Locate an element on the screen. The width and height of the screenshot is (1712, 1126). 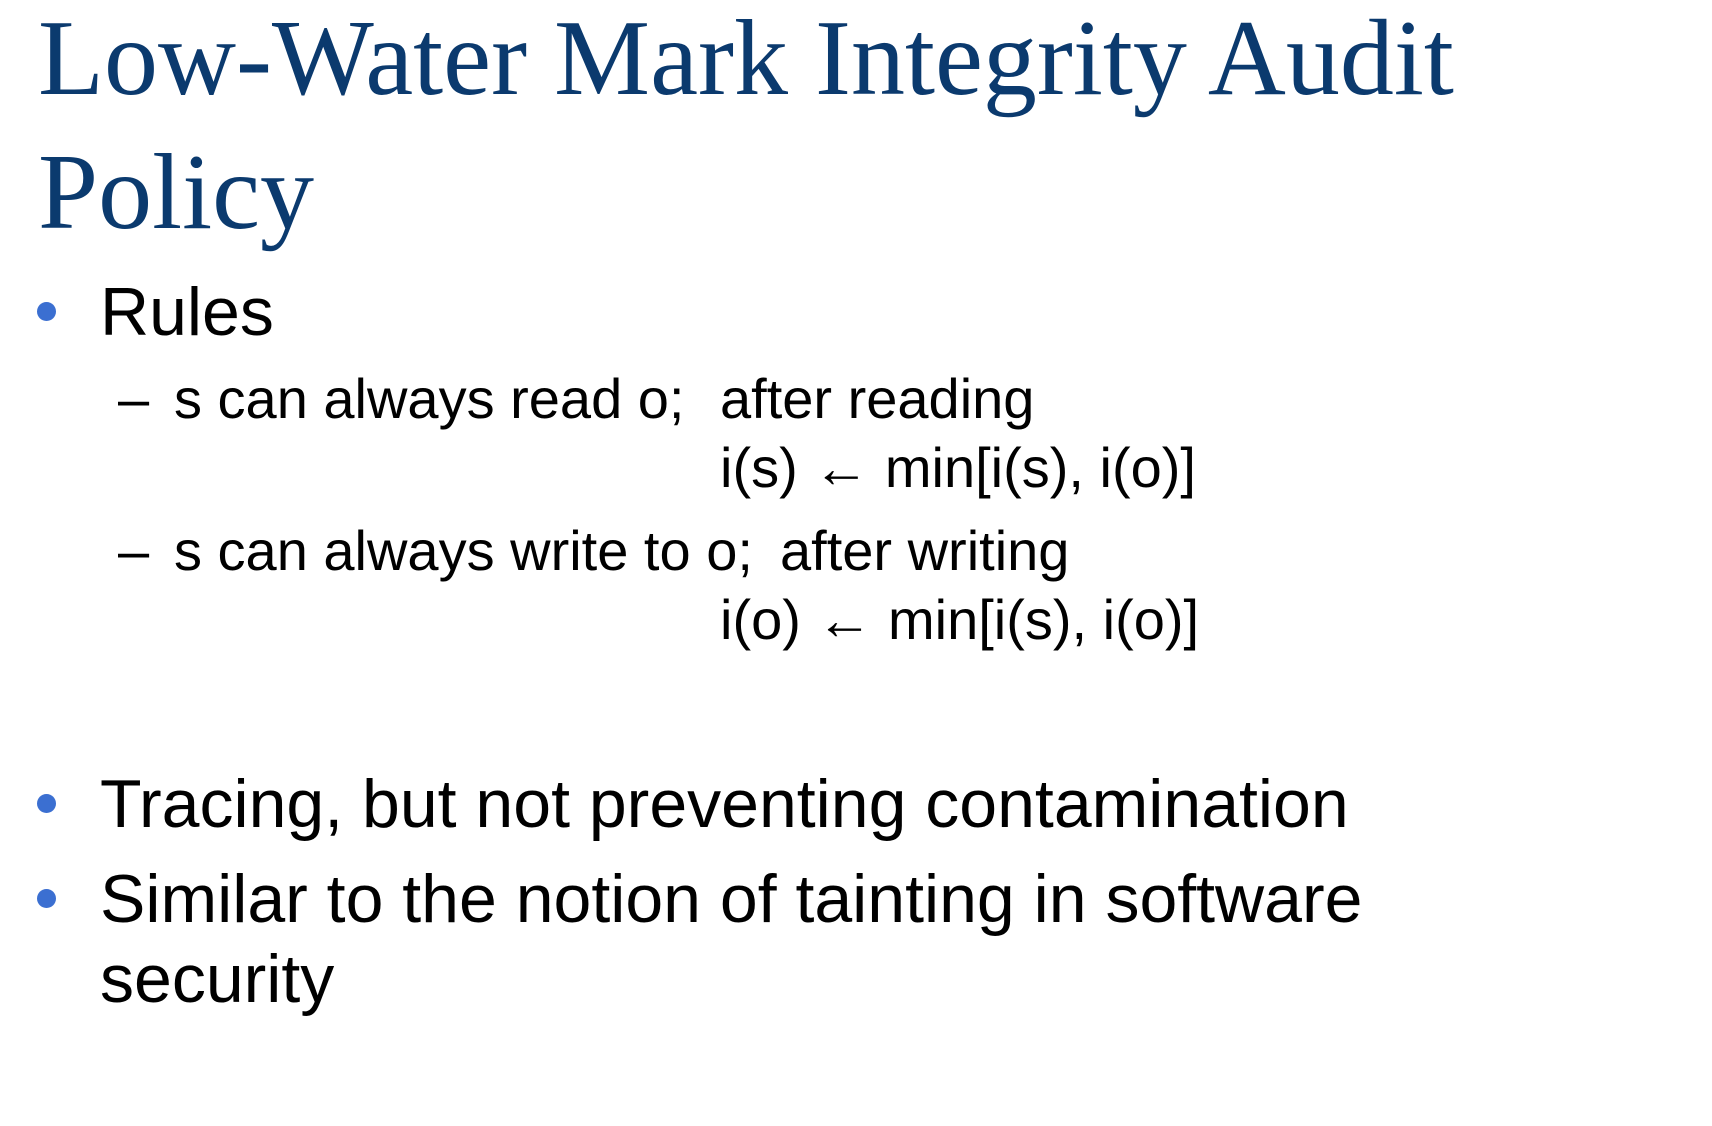
bullet-dot-tainting is located at coordinates (46, 898).